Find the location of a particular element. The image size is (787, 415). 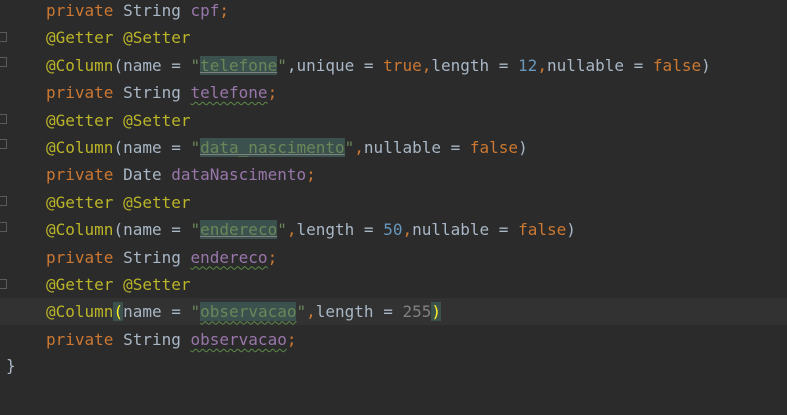

code-text: private String endereco; is located at coordinates (161, 257).